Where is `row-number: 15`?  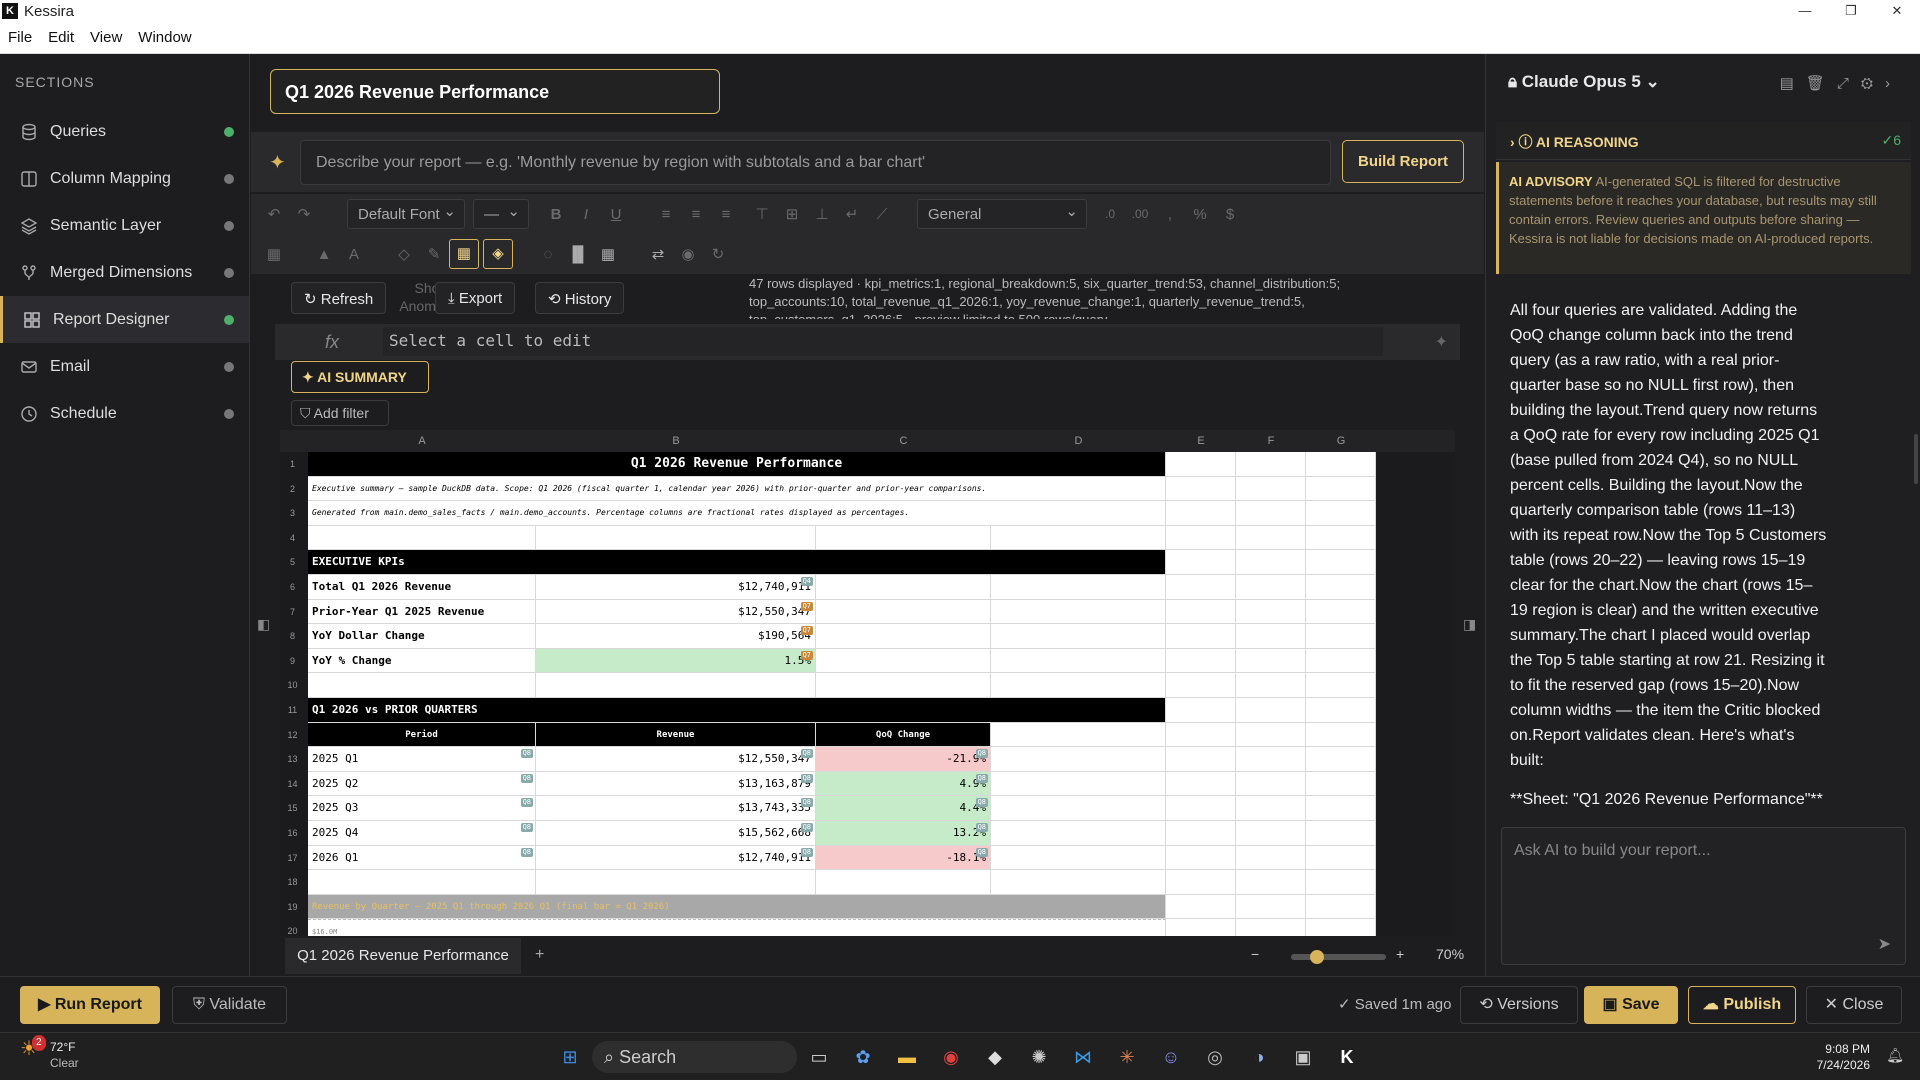
row-number: 15 is located at coordinates (292, 808).